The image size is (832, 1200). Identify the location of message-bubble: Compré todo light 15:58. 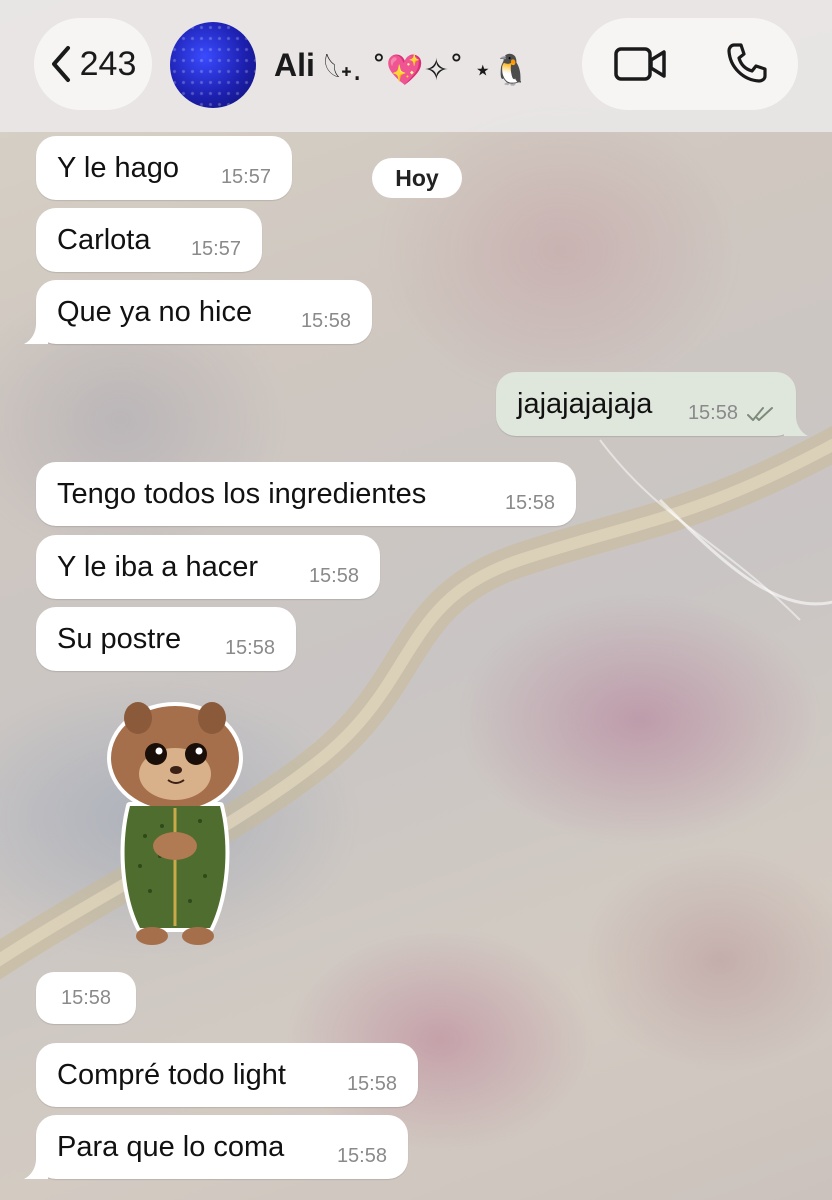
(227, 1075).